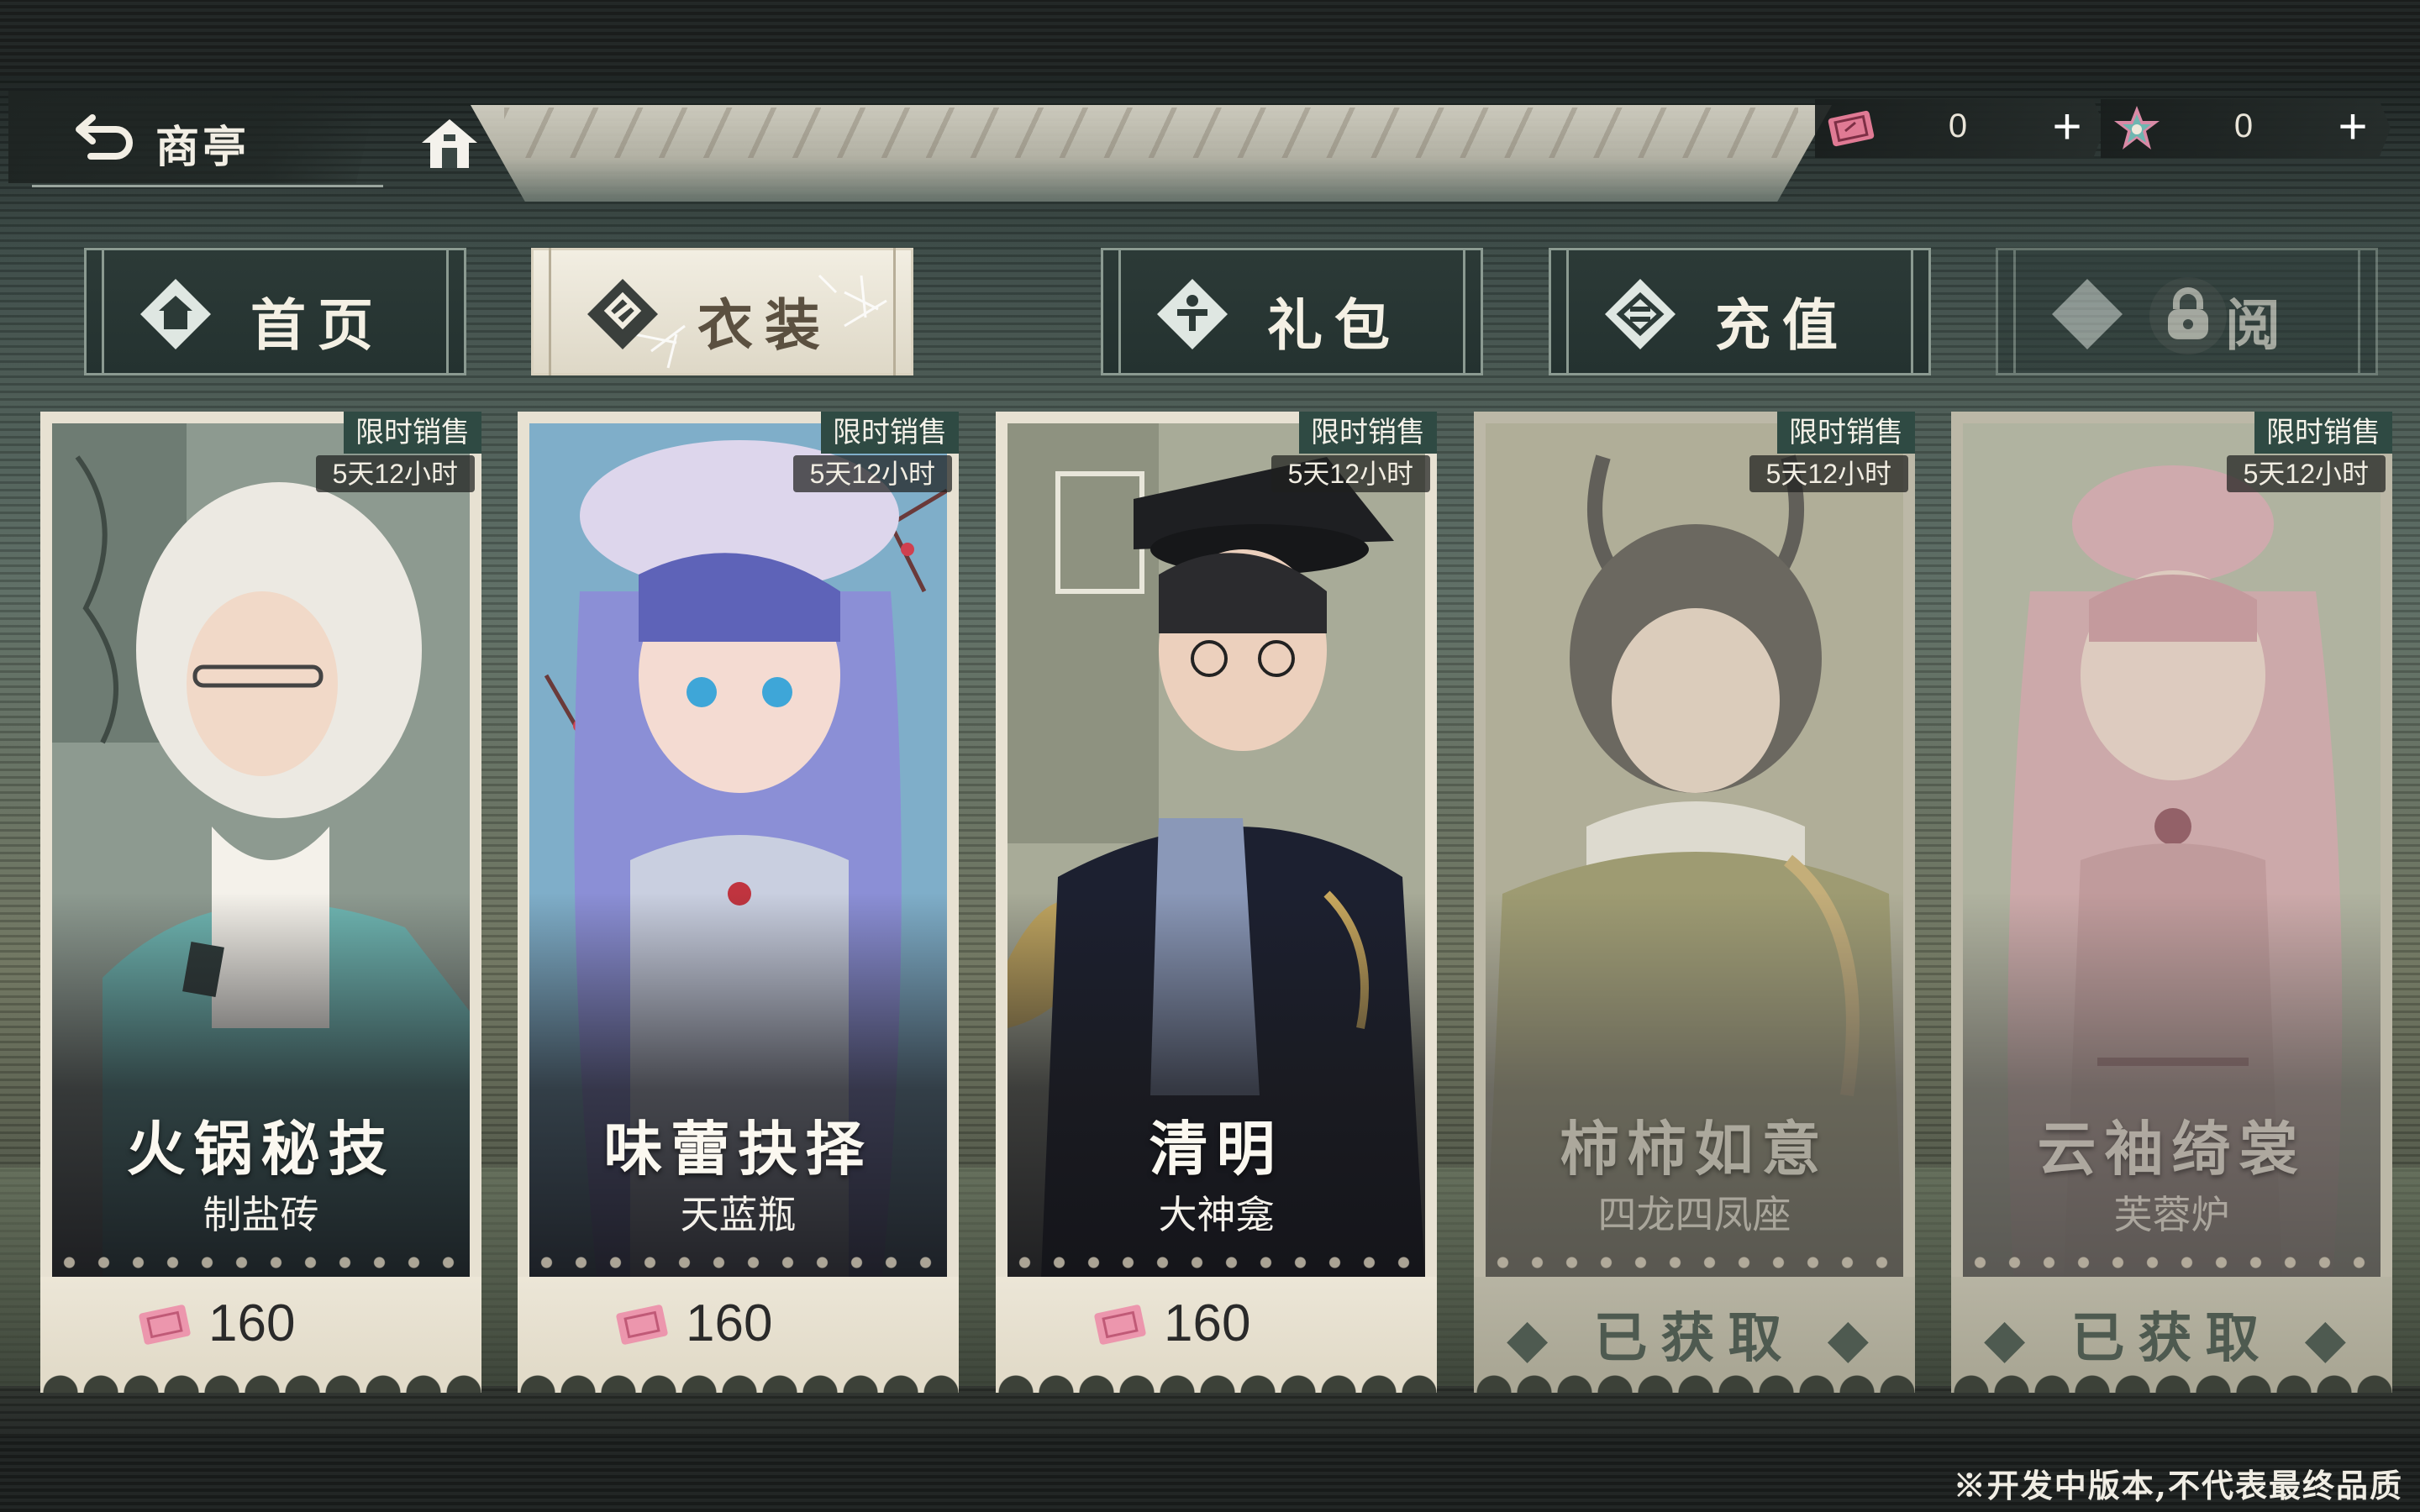  What do you see at coordinates (1640, 314) in the screenshot?
I see `coin-diamond-icon` at bounding box center [1640, 314].